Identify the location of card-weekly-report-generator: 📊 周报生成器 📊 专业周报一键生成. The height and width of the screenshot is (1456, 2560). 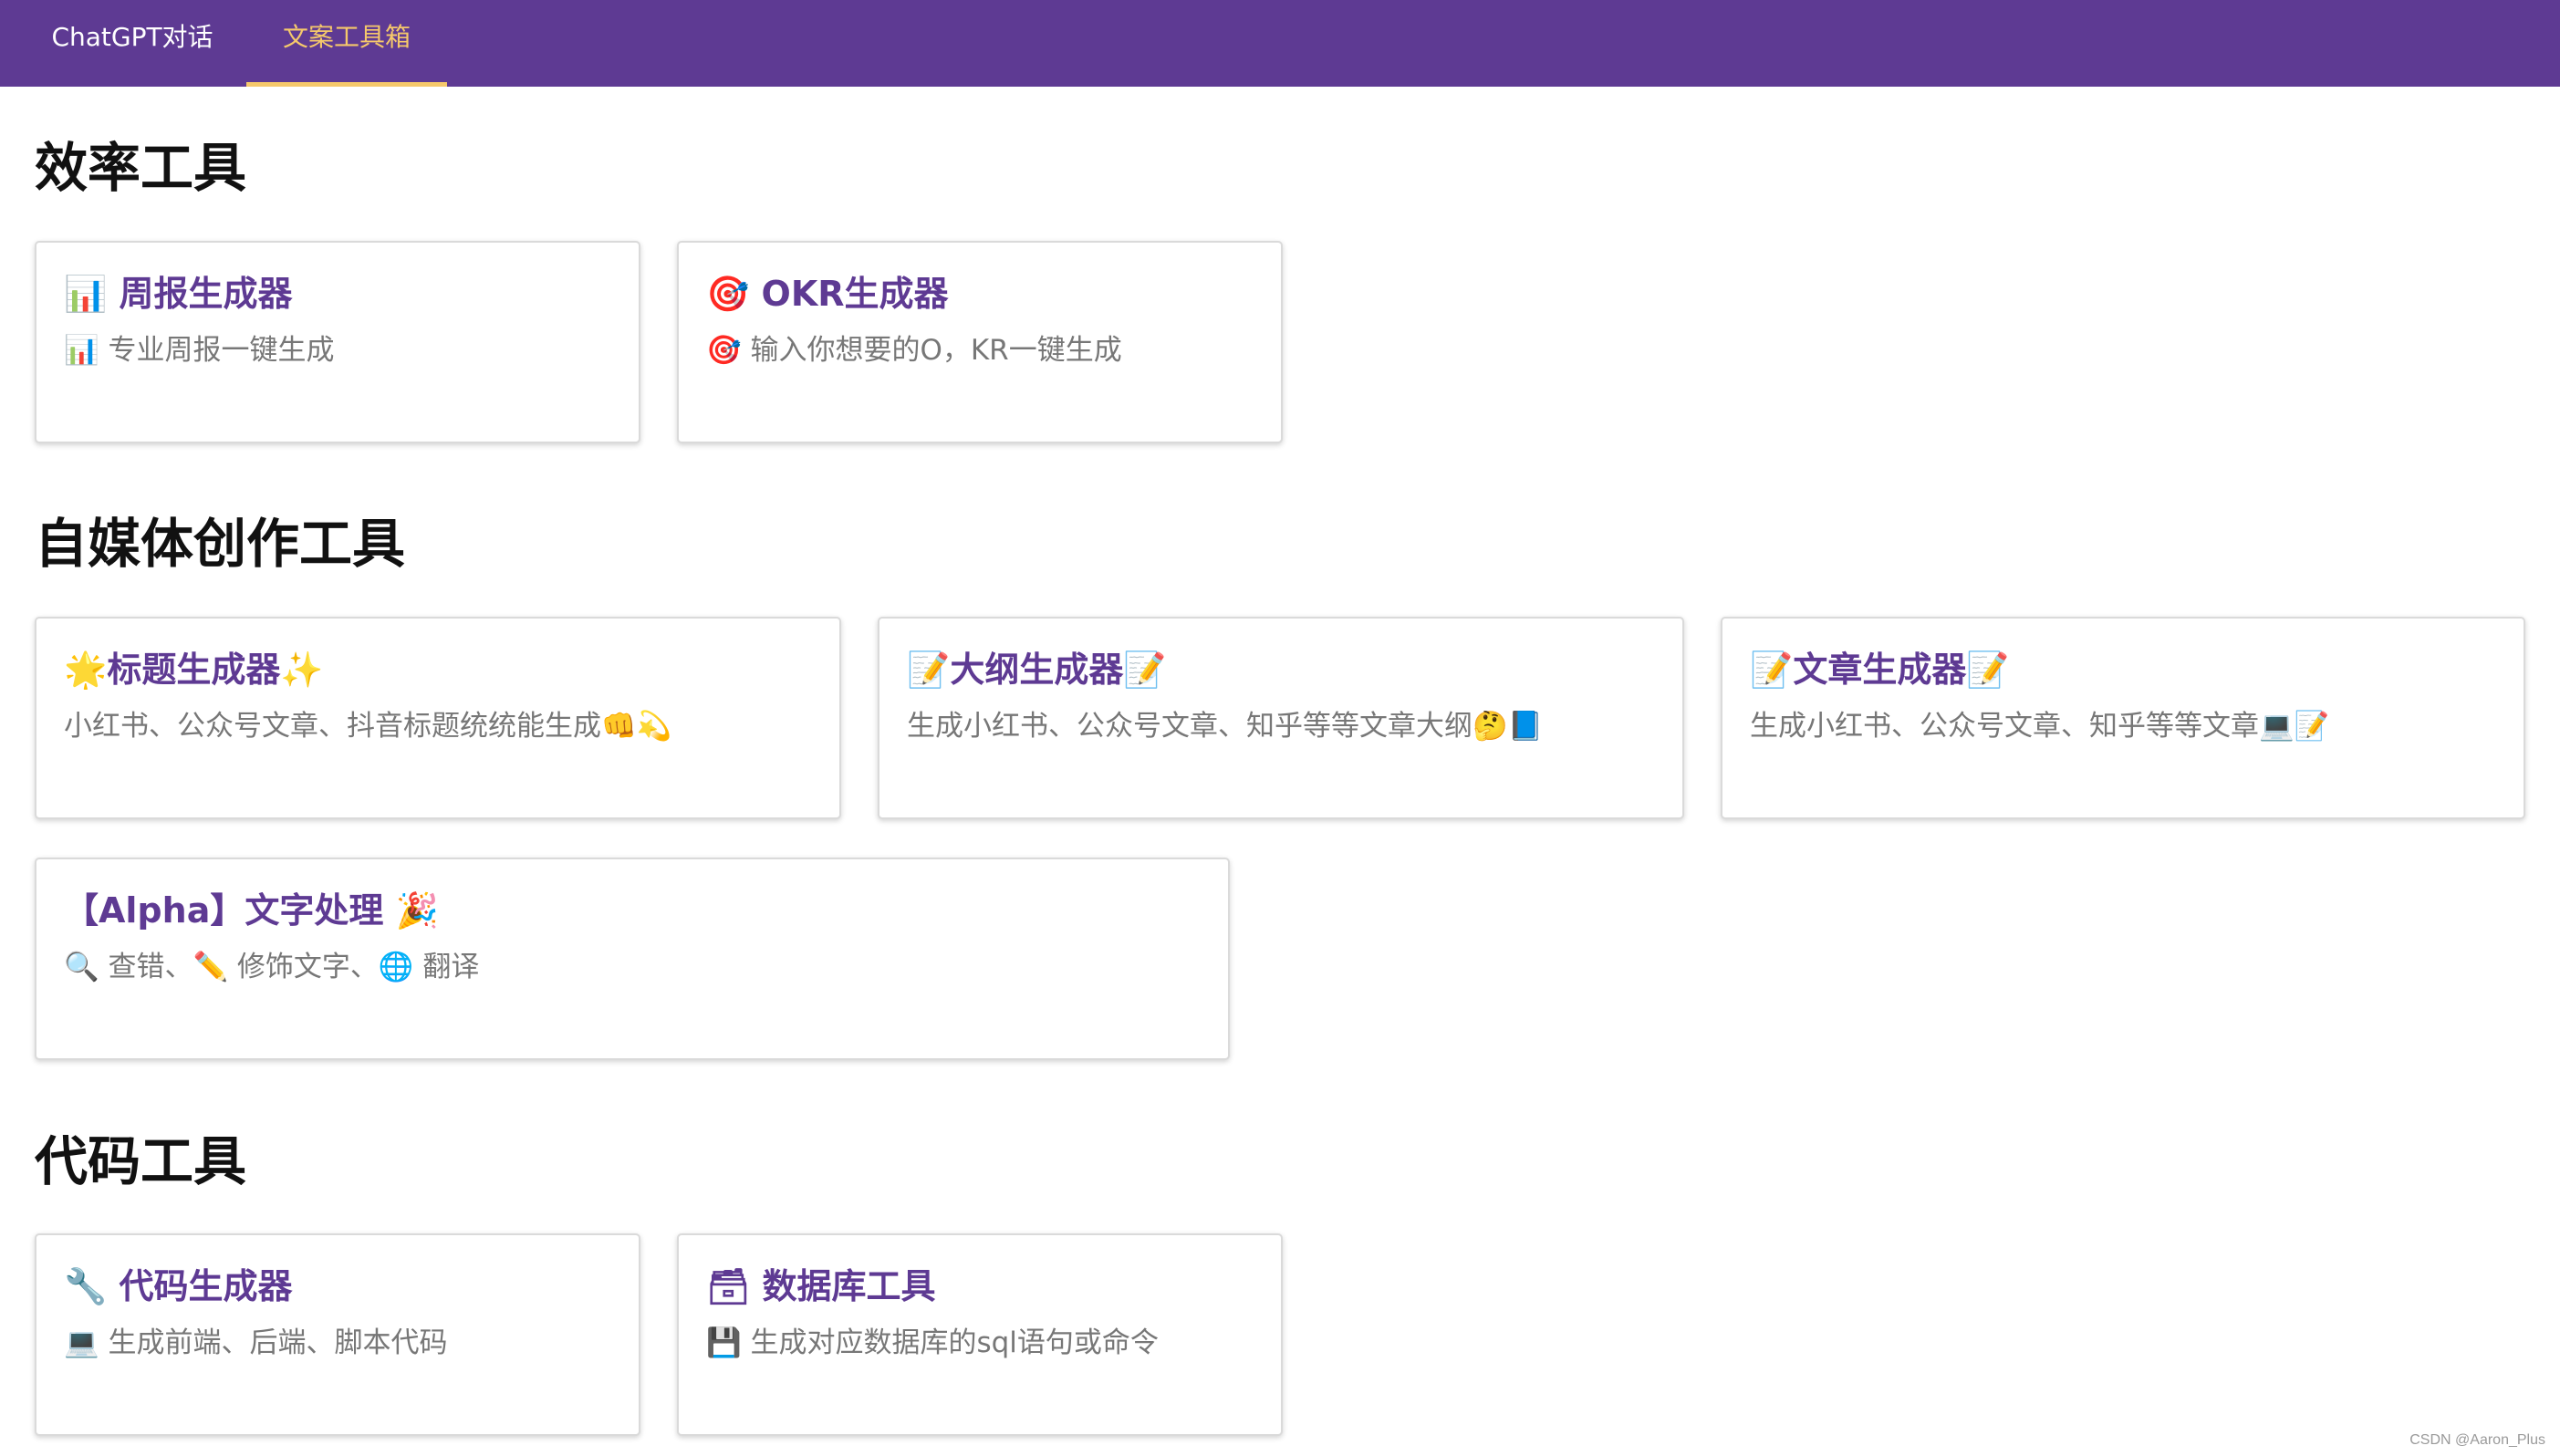
(338, 342).